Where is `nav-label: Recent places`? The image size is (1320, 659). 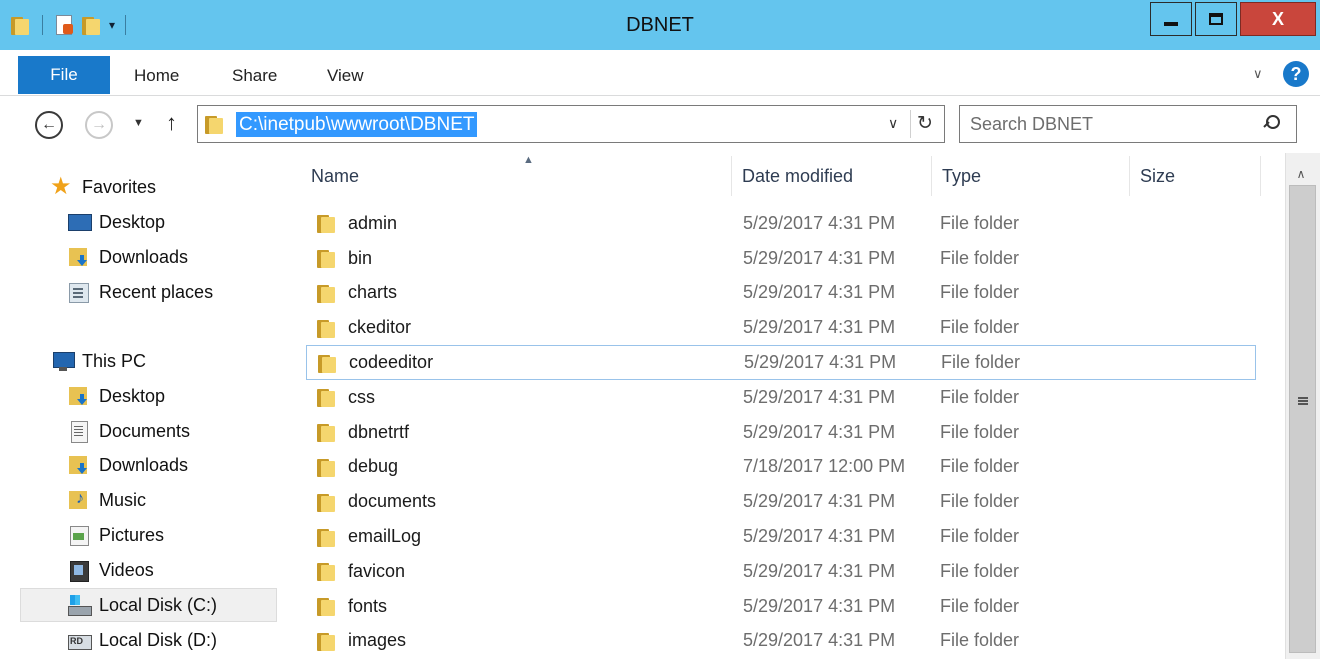
nav-label: Recent places is located at coordinates (156, 291).